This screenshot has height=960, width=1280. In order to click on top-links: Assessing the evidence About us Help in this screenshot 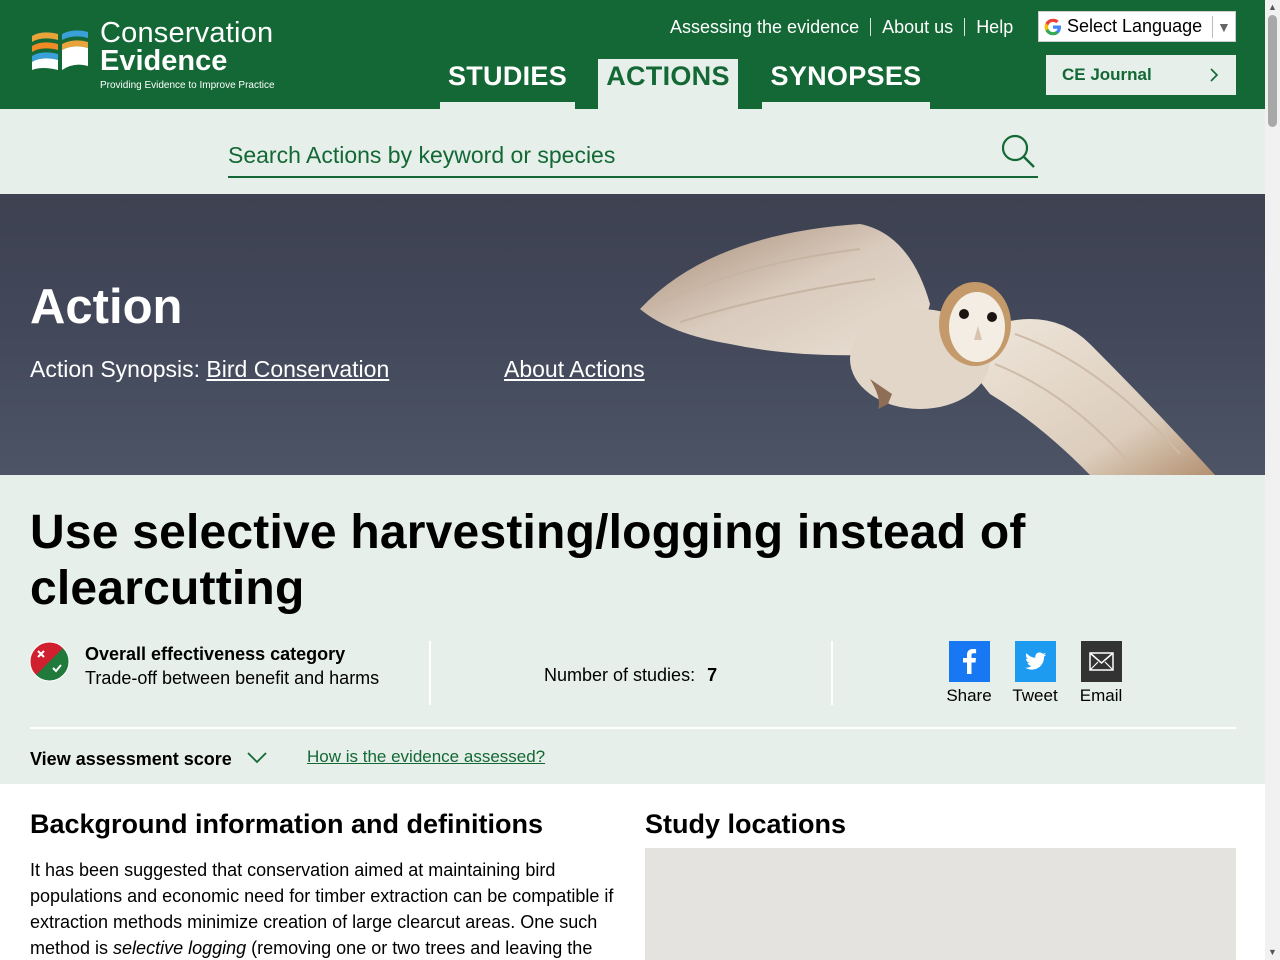, I will do `click(841, 27)`.